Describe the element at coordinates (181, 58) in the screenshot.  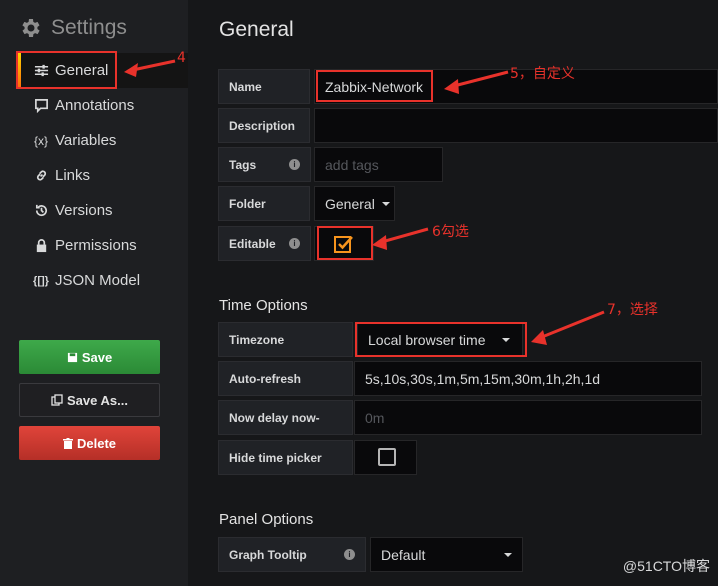
I see `annotation-label-4: 4` at that location.